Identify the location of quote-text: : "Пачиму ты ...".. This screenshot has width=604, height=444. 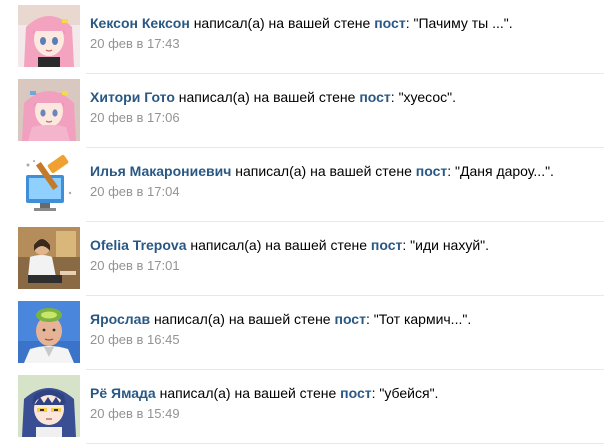
(459, 23).